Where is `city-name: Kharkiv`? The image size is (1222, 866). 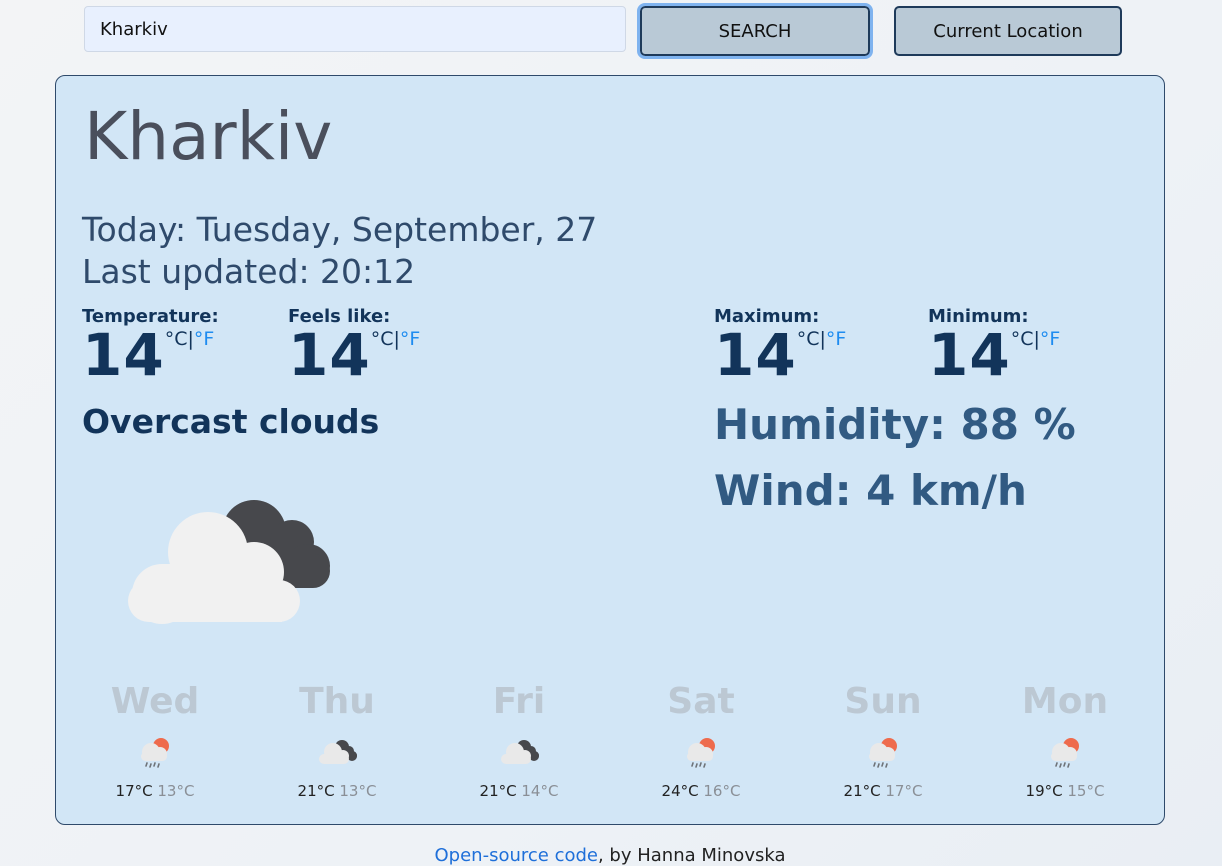
city-name: Kharkiv is located at coordinates (208, 136).